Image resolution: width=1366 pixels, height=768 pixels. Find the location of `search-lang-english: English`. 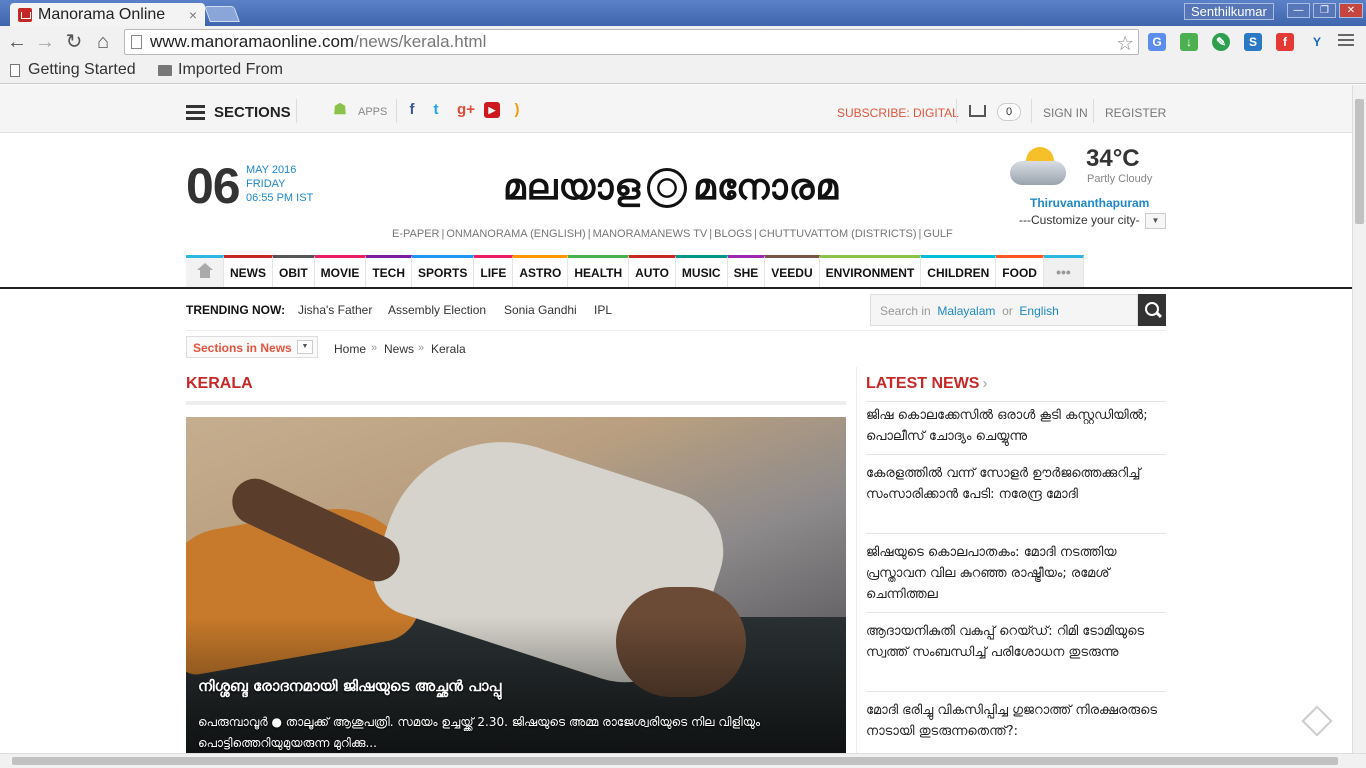

search-lang-english: English is located at coordinates (1038, 311).